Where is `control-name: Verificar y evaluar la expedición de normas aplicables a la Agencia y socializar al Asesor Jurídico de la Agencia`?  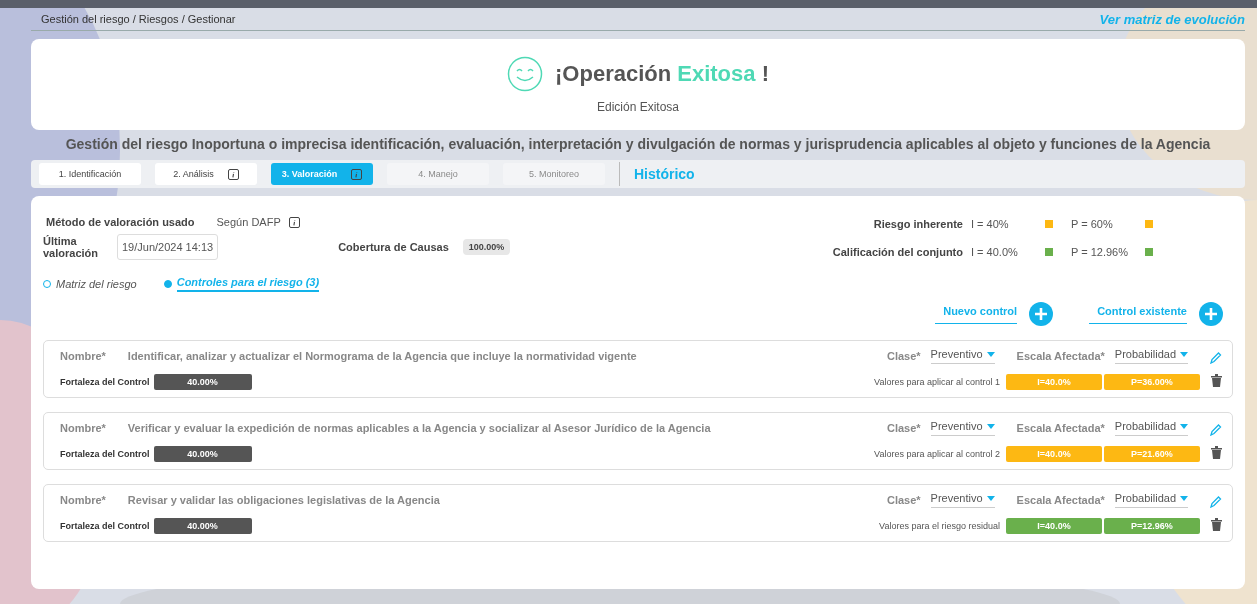
control-name: Verificar y evaluar la expedición de normas aplicables a la Agencia y socializar al Asesor Jurídico de la Agencia is located at coordinates (419, 428).